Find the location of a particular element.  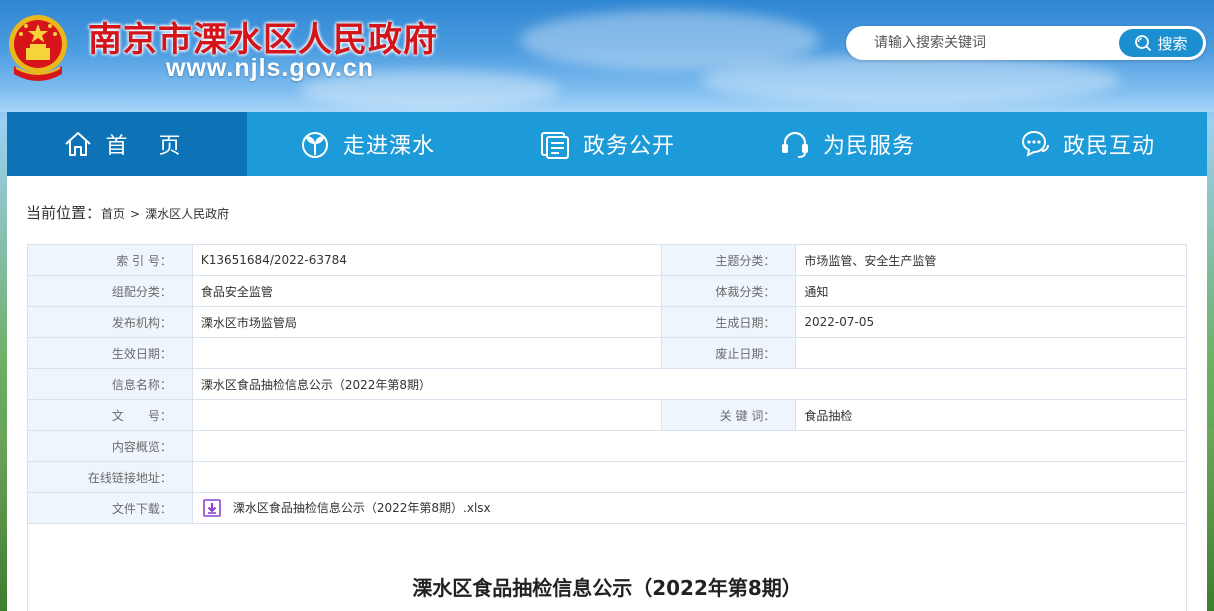

info-name-value: 溧水区食品抽检信息公示（2022年第8期） is located at coordinates (689, 384).